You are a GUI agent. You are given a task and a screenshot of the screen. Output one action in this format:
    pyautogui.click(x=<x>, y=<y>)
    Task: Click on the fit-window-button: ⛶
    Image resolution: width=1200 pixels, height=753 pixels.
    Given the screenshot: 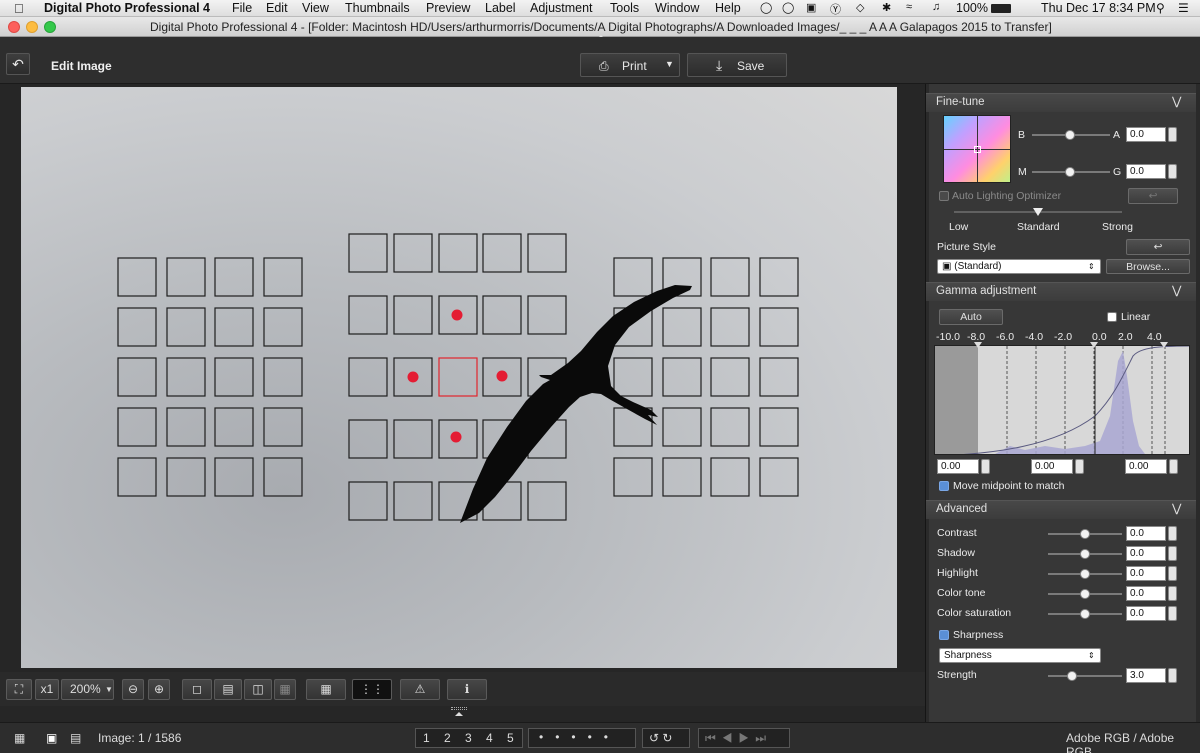 What is the action you would take?
    pyautogui.click(x=19, y=689)
    